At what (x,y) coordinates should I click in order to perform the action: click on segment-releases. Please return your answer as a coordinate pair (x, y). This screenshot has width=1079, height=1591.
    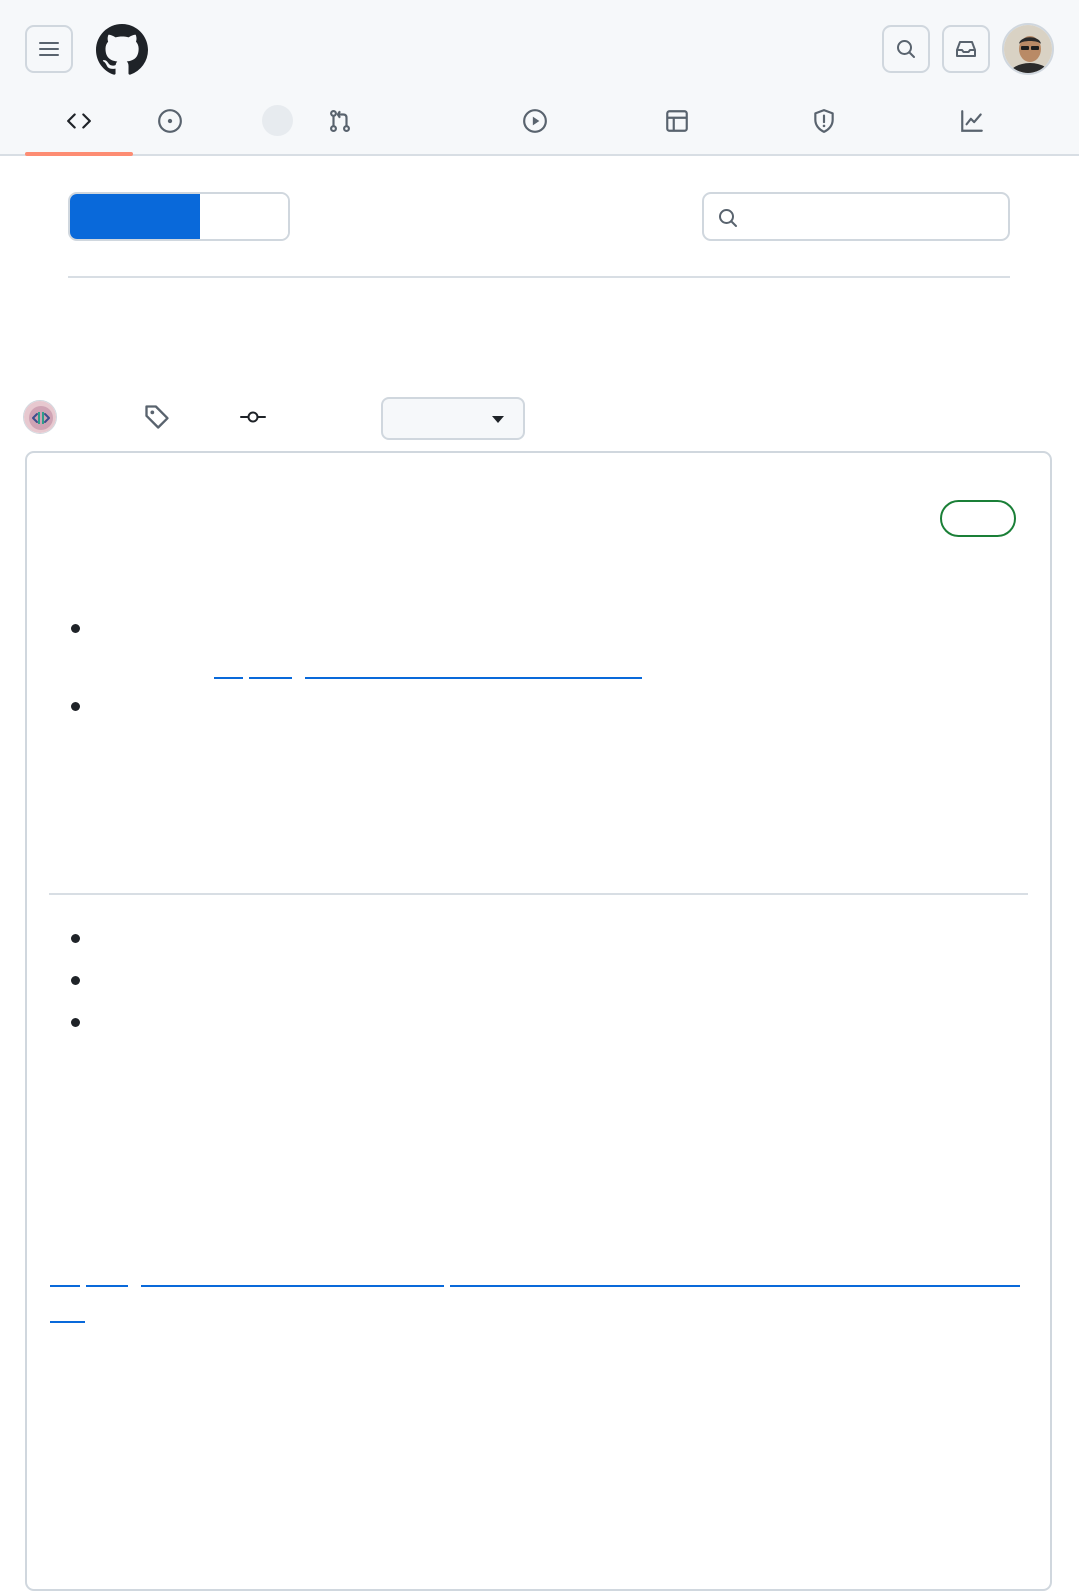
    Looking at the image, I should click on (135, 216).